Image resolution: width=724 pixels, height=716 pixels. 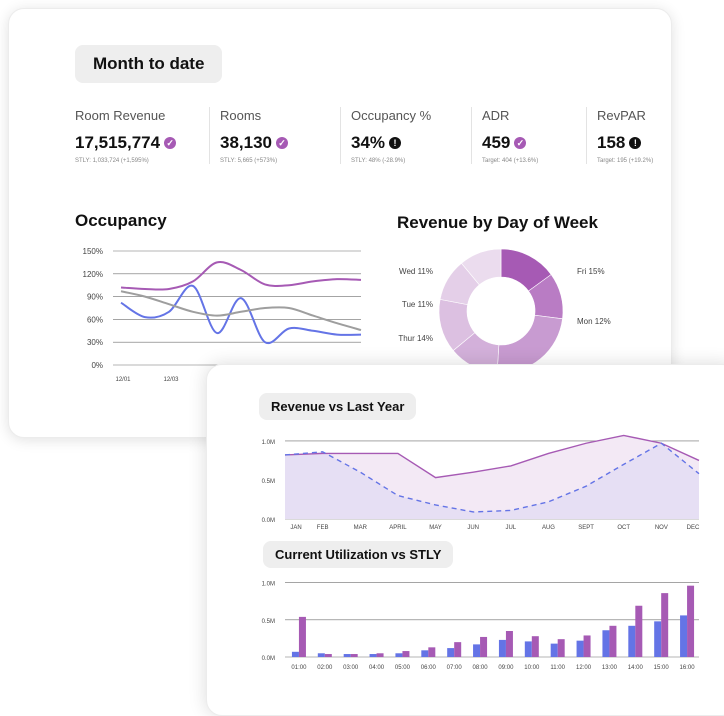 What do you see at coordinates (584, 668) in the screenshot?
I see `x-tick-label: 12:00` at bounding box center [584, 668].